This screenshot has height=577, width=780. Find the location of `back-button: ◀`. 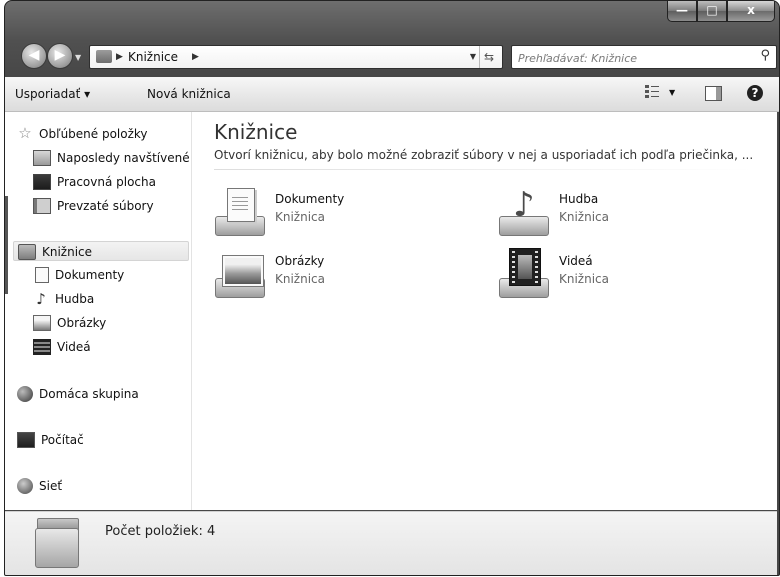

back-button: ◀ is located at coordinates (34, 56).